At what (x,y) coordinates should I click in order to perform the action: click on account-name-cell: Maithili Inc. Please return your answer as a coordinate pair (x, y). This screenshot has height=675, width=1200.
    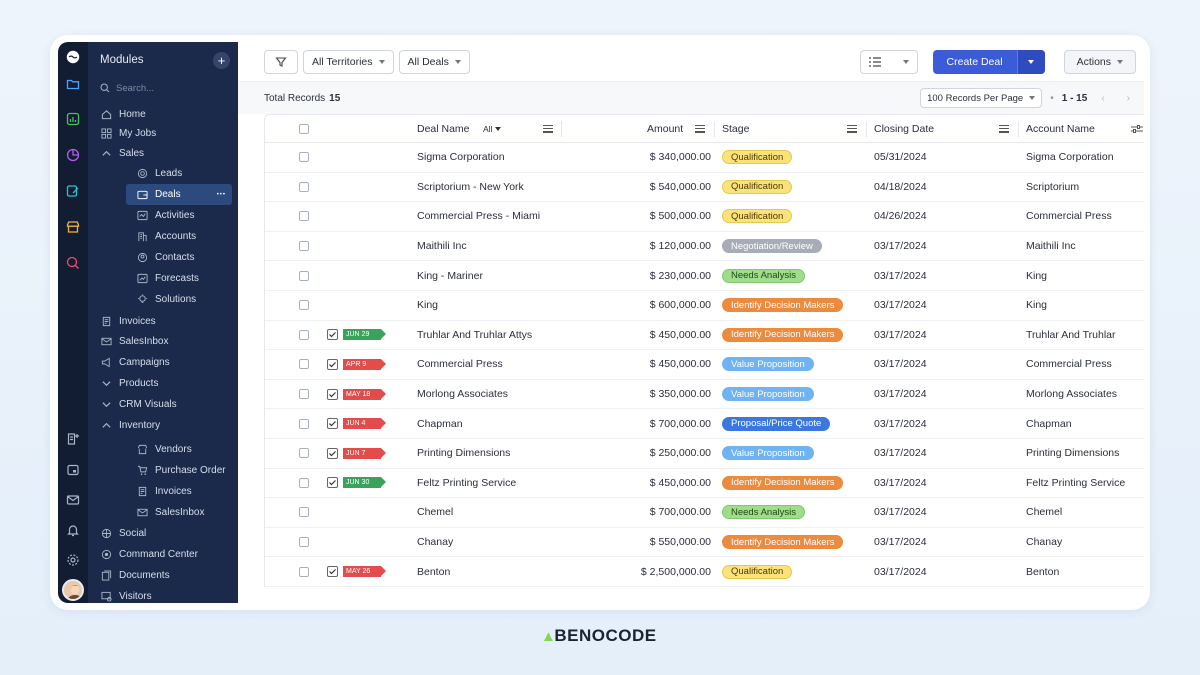
    Looking at the image, I should click on (1051, 246).